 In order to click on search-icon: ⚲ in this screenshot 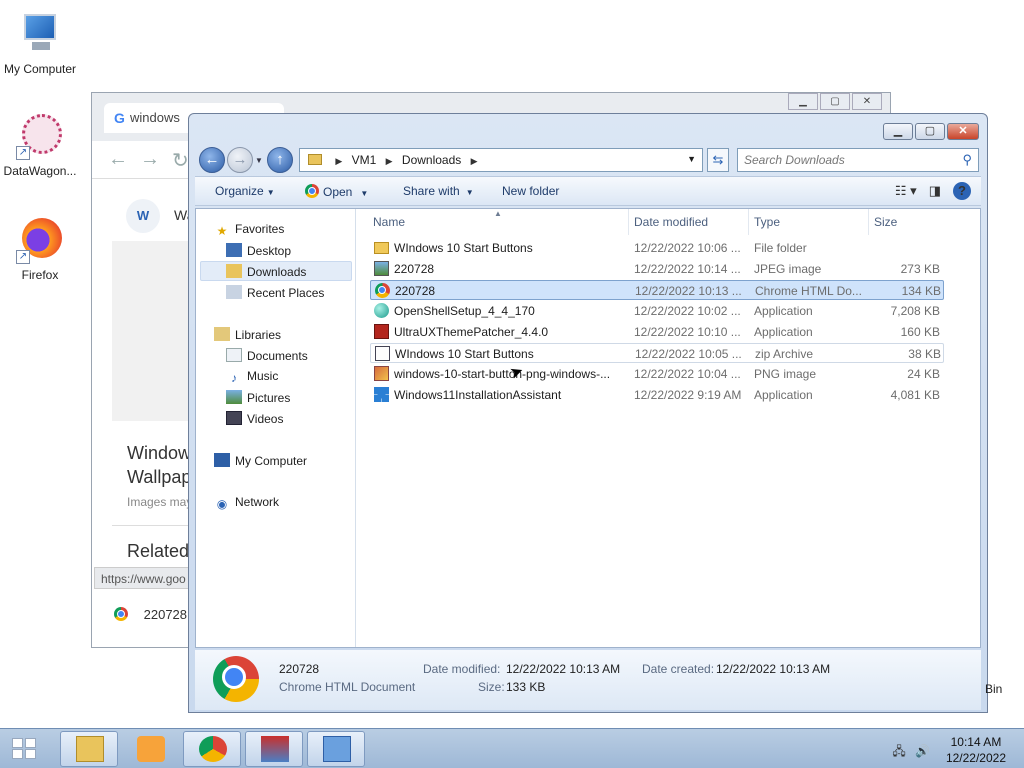, I will do `click(967, 160)`.